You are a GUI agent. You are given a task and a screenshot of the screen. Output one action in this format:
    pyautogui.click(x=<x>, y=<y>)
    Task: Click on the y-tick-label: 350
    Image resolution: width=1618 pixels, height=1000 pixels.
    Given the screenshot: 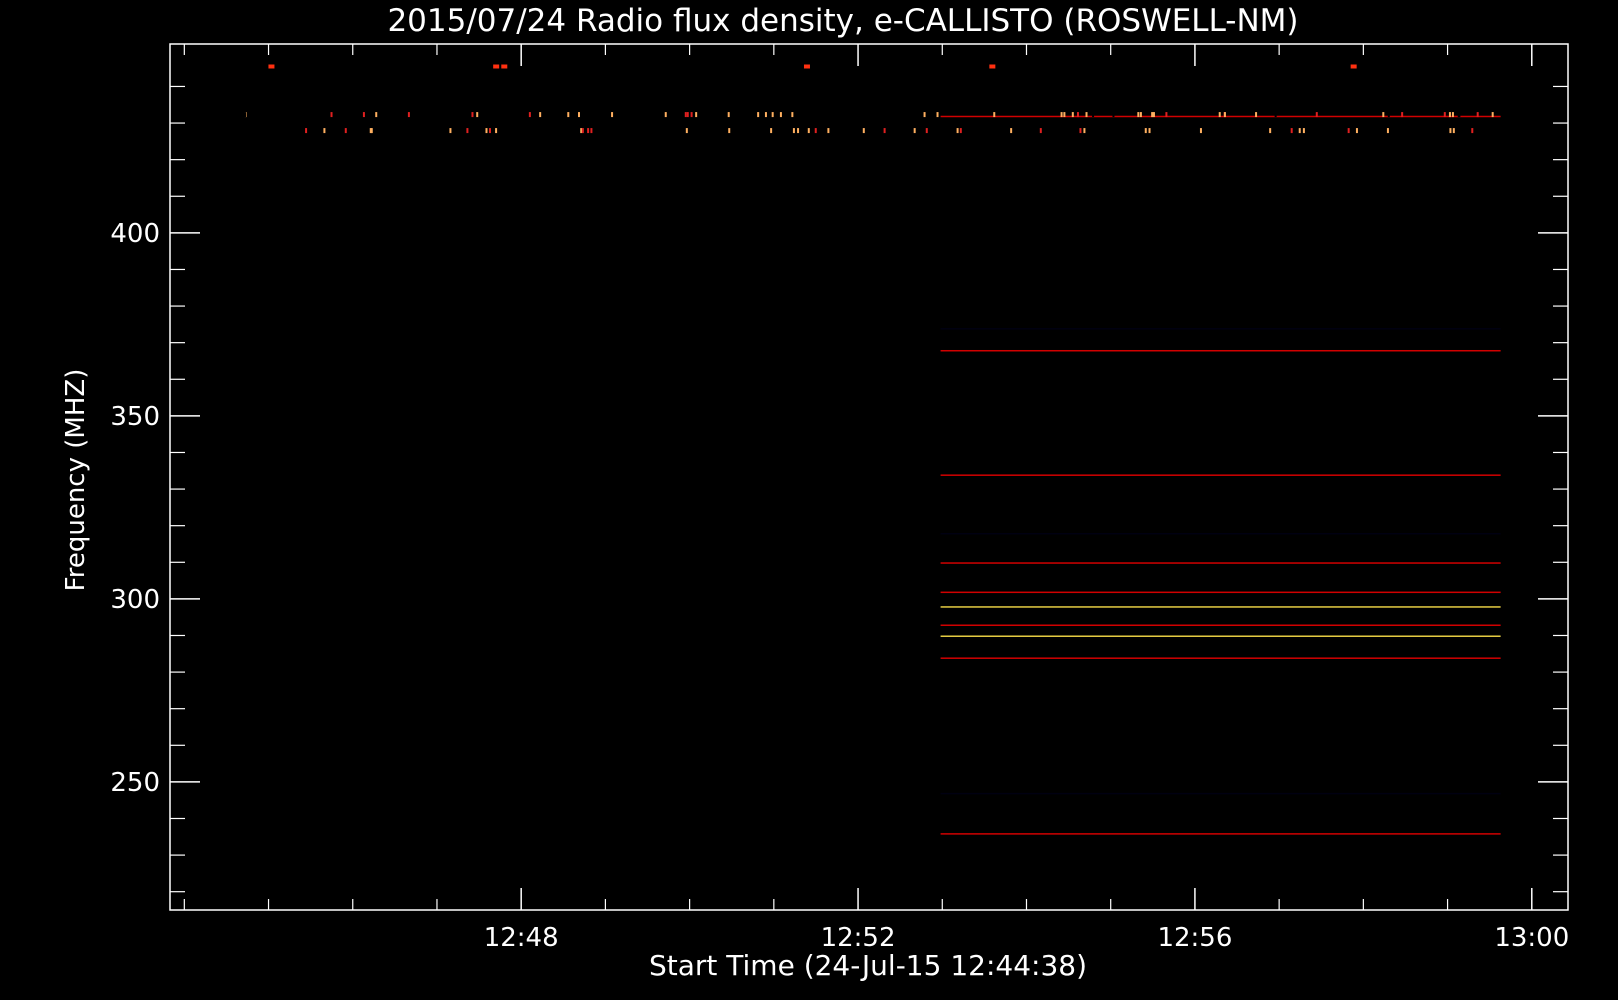 What is the action you would take?
    pyautogui.click(x=135, y=417)
    